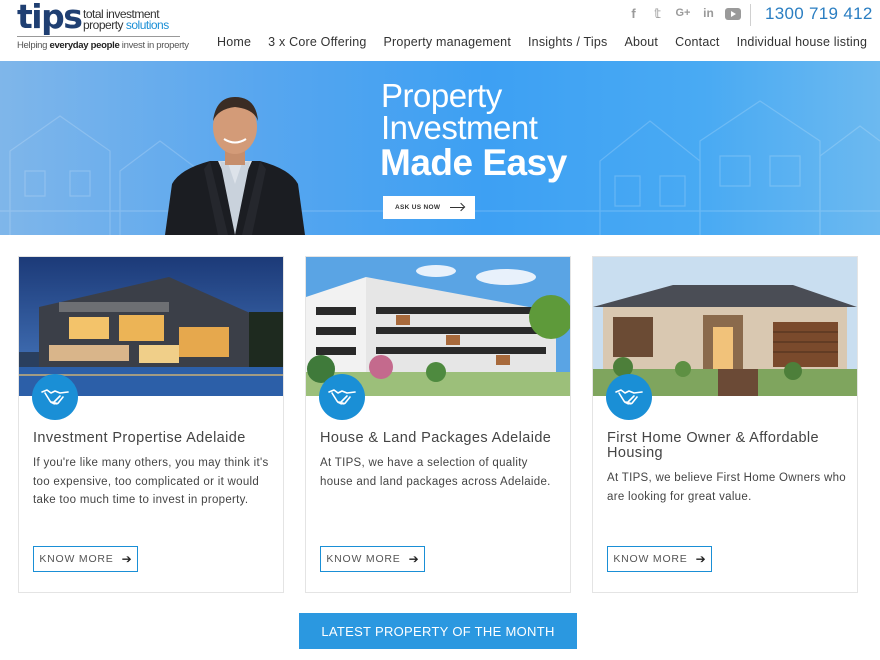 The height and width of the screenshot is (660, 880). What do you see at coordinates (50, 18) in the screenshot?
I see `logo-wordmark: tips` at bounding box center [50, 18].